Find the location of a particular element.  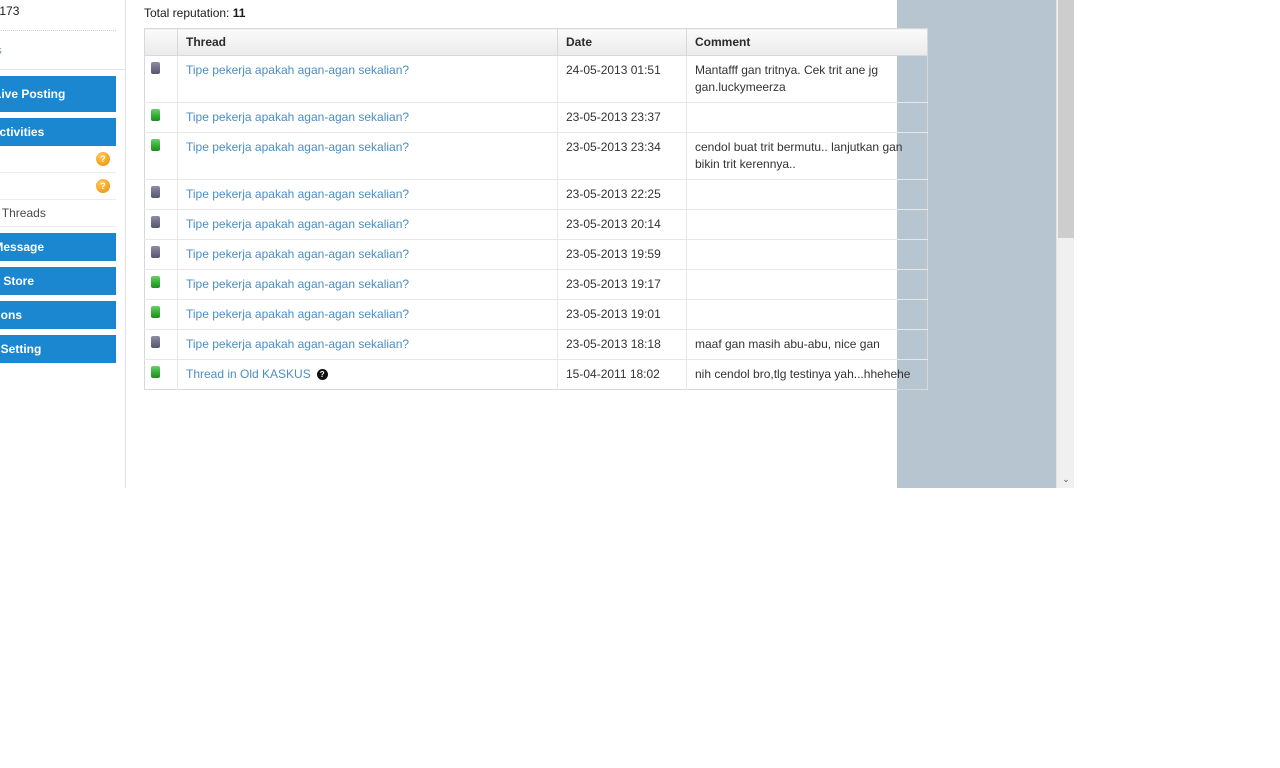

date-cell: 23-05-2013 19:17 is located at coordinates (622, 284).